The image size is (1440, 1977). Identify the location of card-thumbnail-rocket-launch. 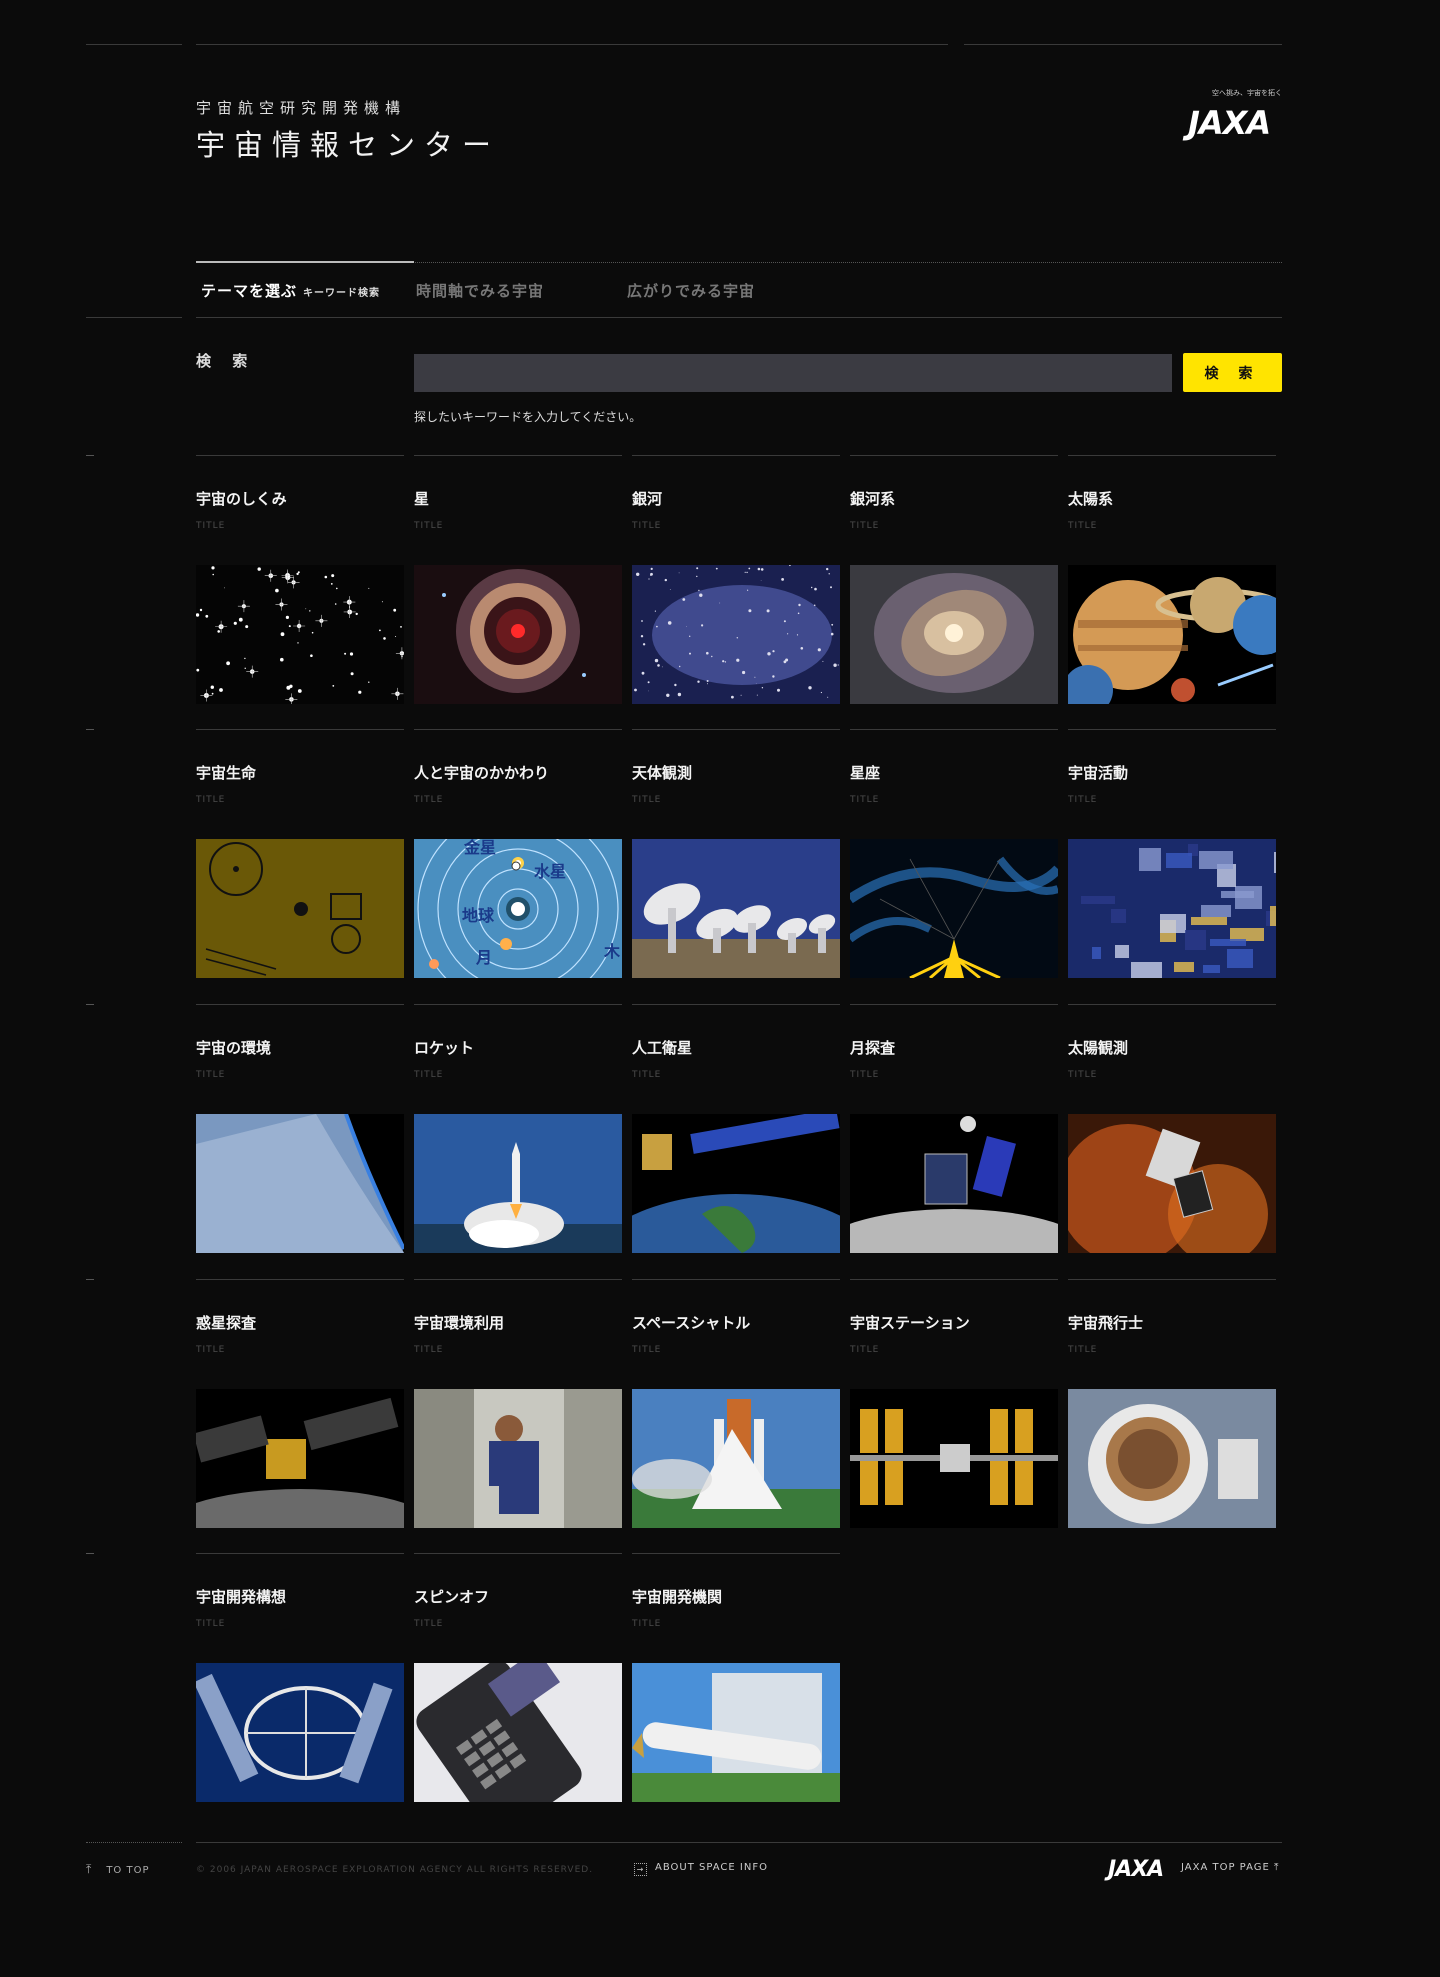
(518, 1183).